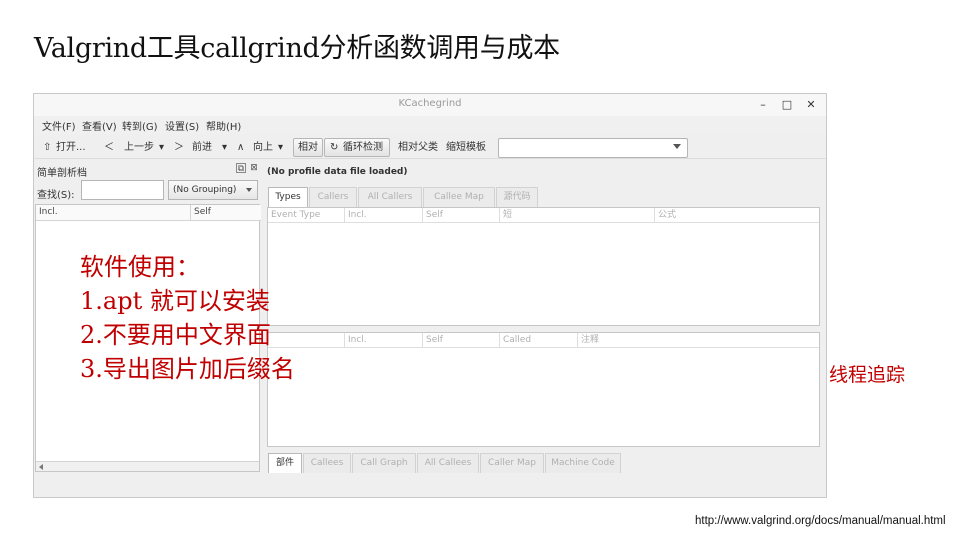 This screenshot has height=540, width=960. What do you see at coordinates (187, 318) in the screenshot?
I see `usage-notes: 软件使用： 1.apt 就可以安装 2.不要用中文界面 3.导出图片加后缀名` at bounding box center [187, 318].